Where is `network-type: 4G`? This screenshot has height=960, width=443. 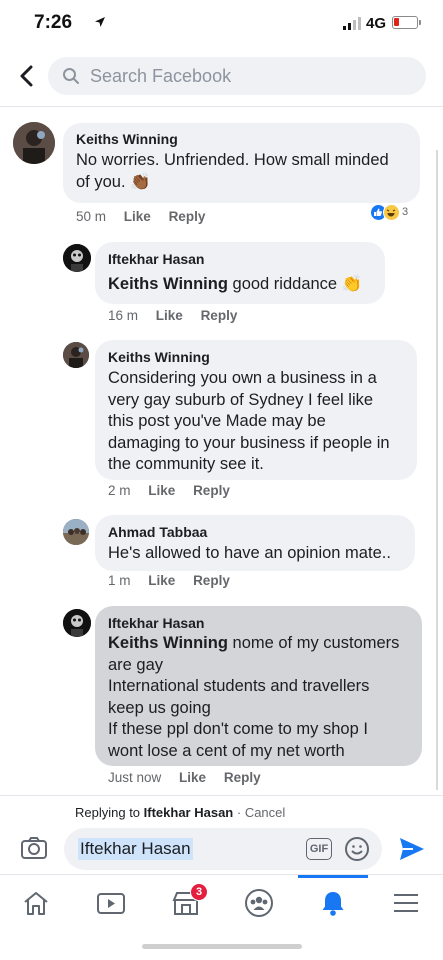
network-type: 4G is located at coordinates (376, 23).